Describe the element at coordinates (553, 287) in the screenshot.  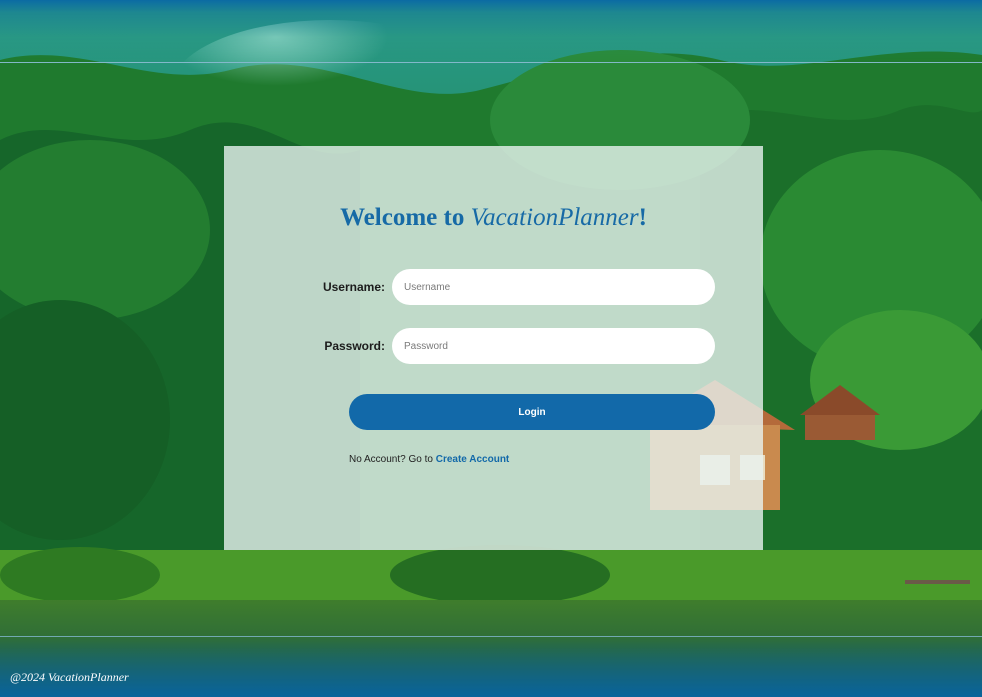
I see `username-input` at that location.